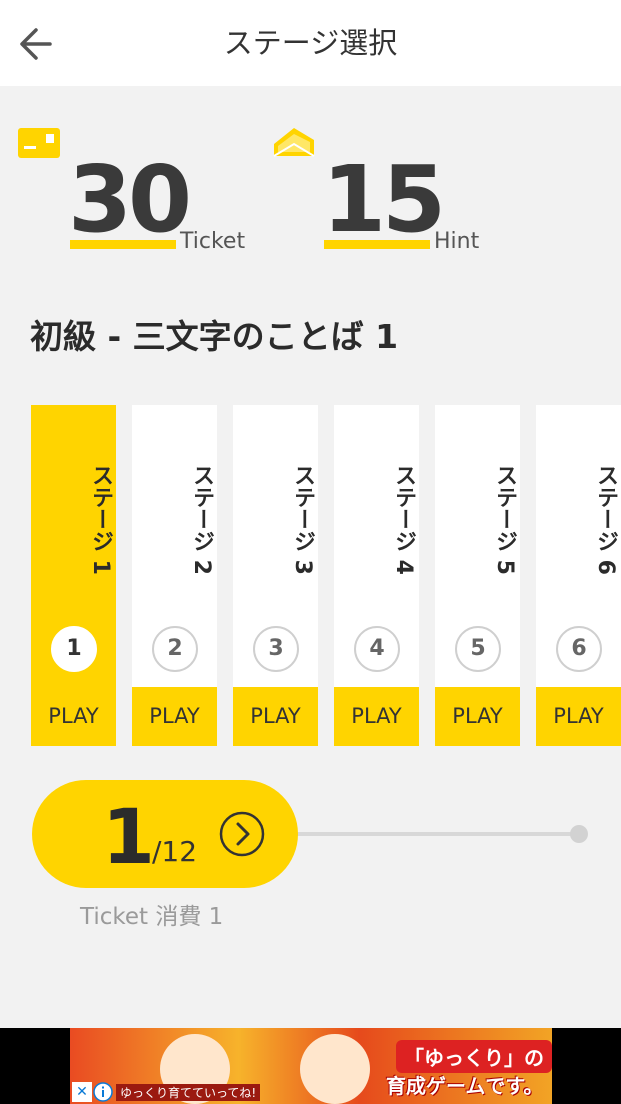 This screenshot has height=1104, width=621. Describe the element at coordinates (294, 142) in the screenshot. I see `envelope-icon` at that location.